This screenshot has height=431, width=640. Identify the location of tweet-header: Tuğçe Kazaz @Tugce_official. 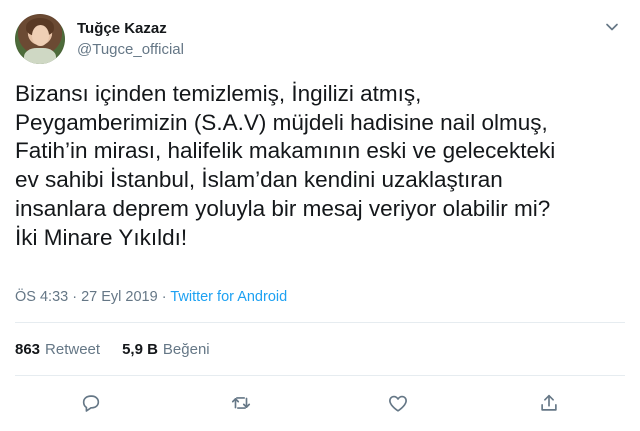
(99, 39).